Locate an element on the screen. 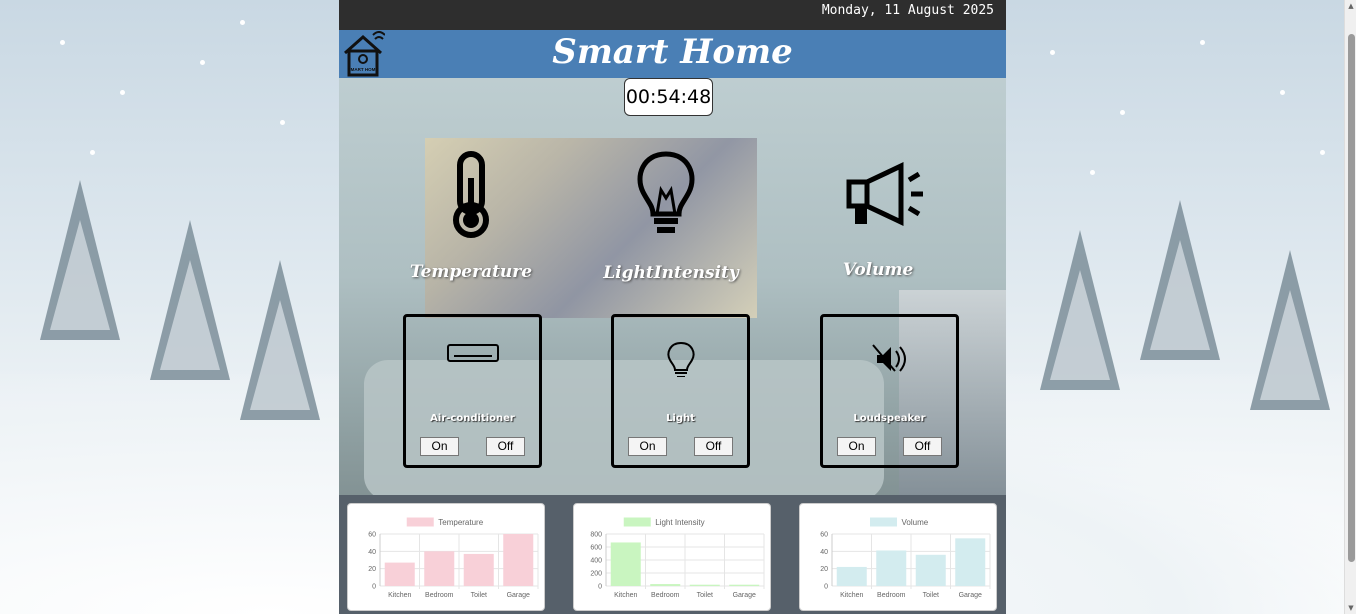 Image resolution: width=1356 pixels, height=614 pixels. header-banner: Smart Home is located at coordinates (672, 54).